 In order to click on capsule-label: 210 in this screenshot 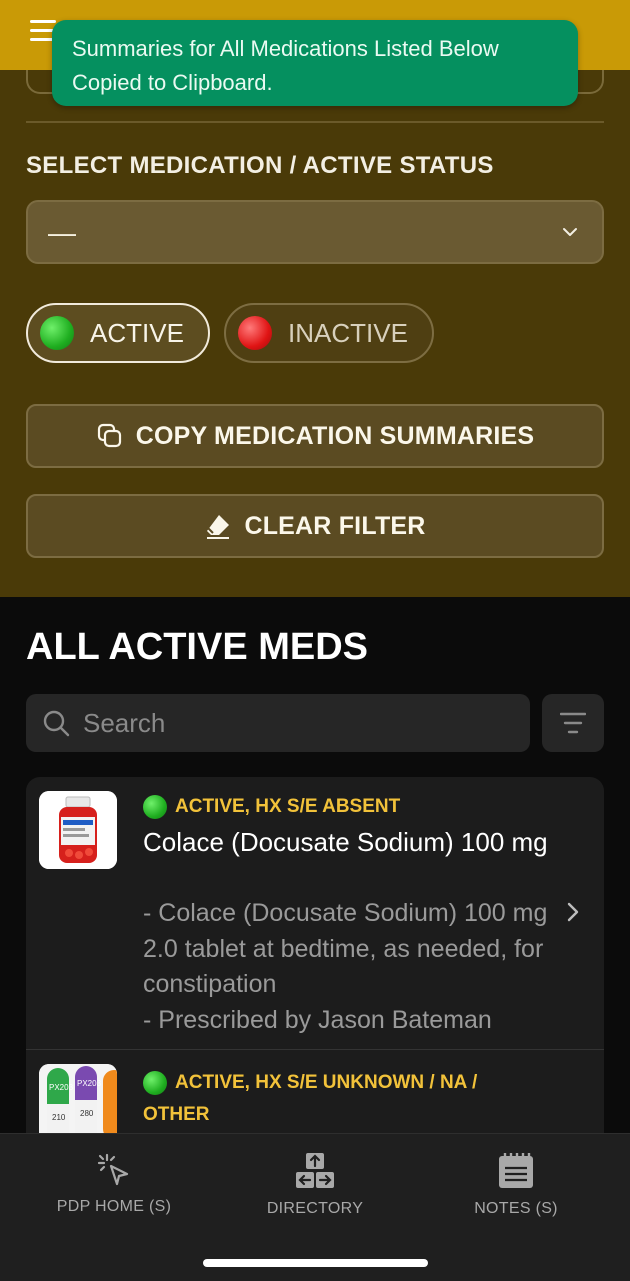, I will do `click(59, 1117)`.